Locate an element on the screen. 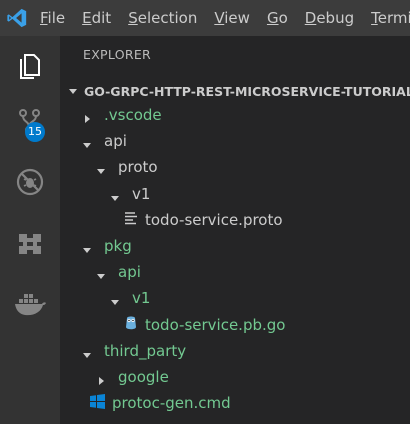 This screenshot has width=410, height=424. tree-file-row: protoc-gen.cmd is located at coordinates (235, 403).